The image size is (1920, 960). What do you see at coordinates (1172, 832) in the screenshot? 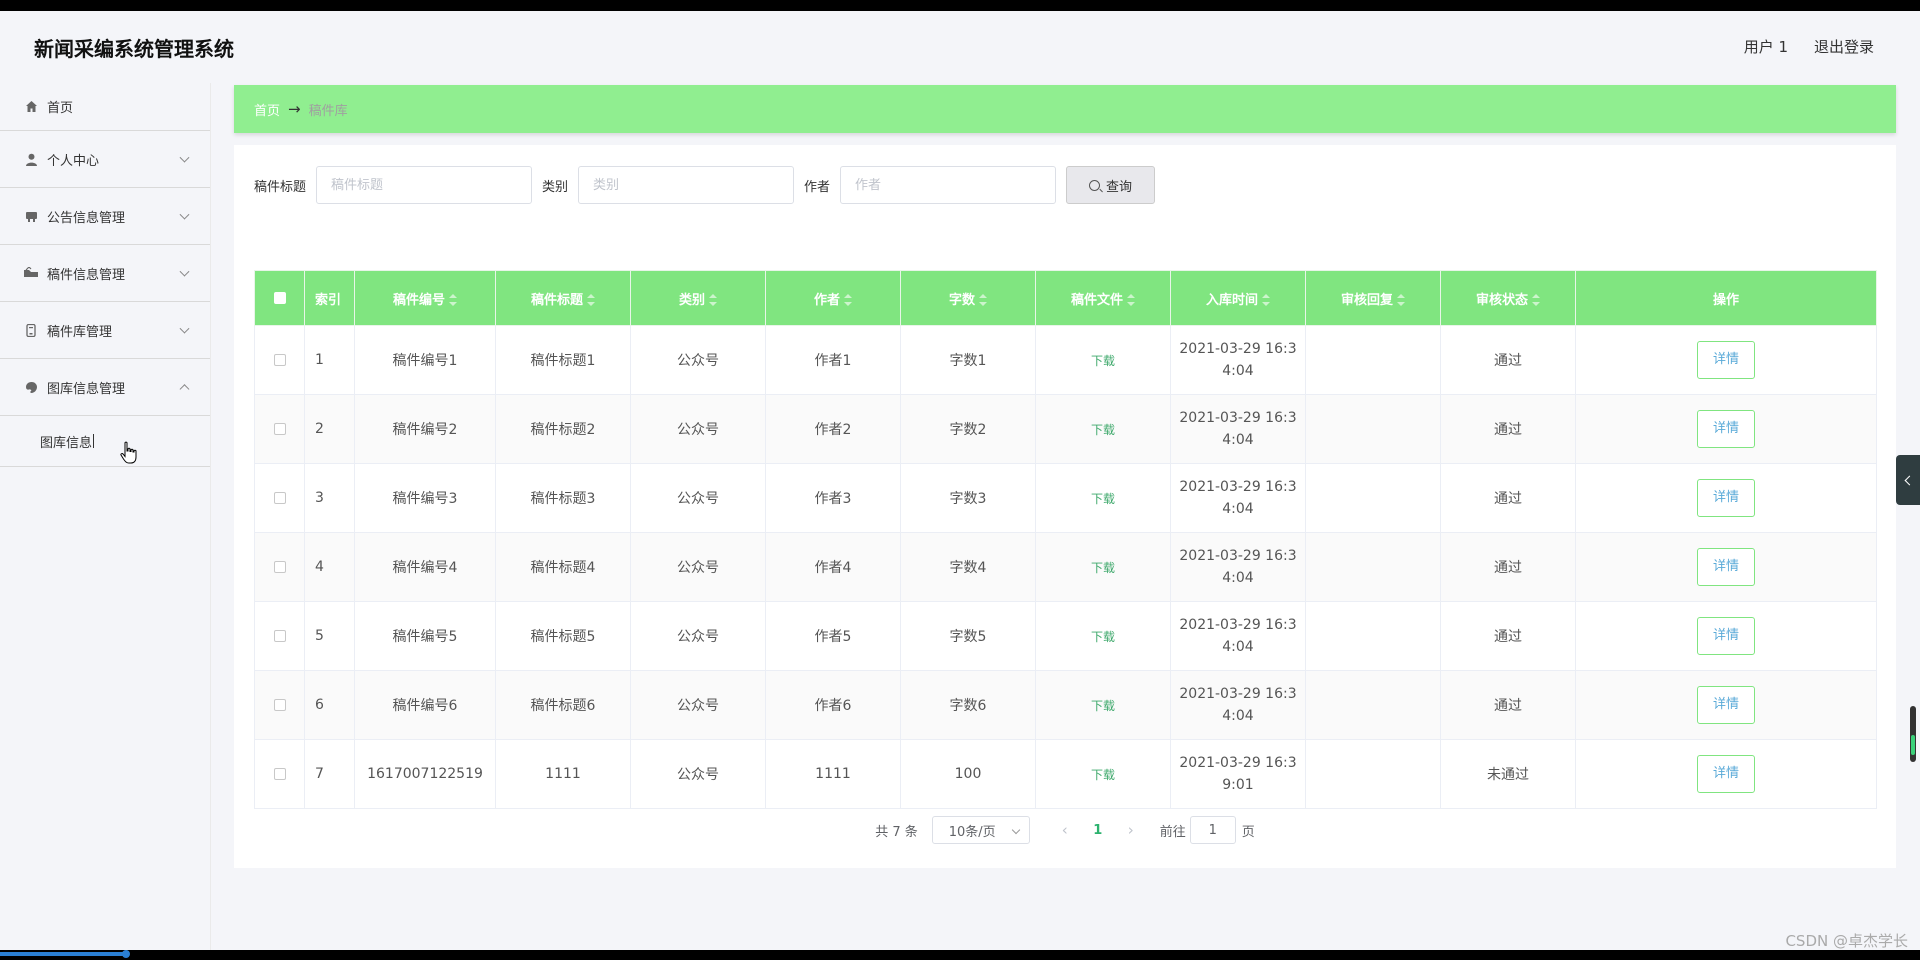
I see `goto-label: 前往` at bounding box center [1172, 832].